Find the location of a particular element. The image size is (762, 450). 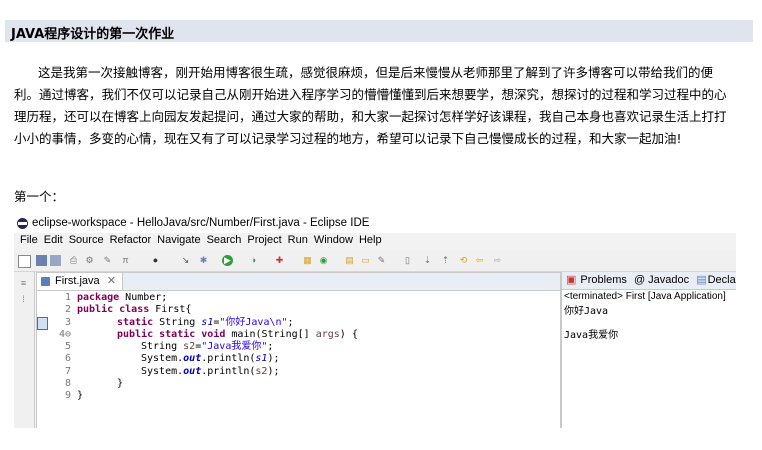

code-token: First{ is located at coordinates (170, 310).